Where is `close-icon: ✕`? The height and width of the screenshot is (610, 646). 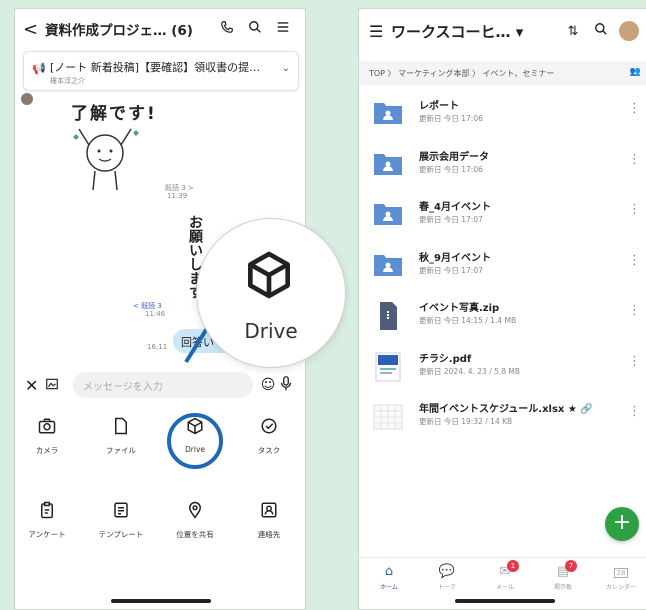 close-icon: ✕ is located at coordinates (35, 385).